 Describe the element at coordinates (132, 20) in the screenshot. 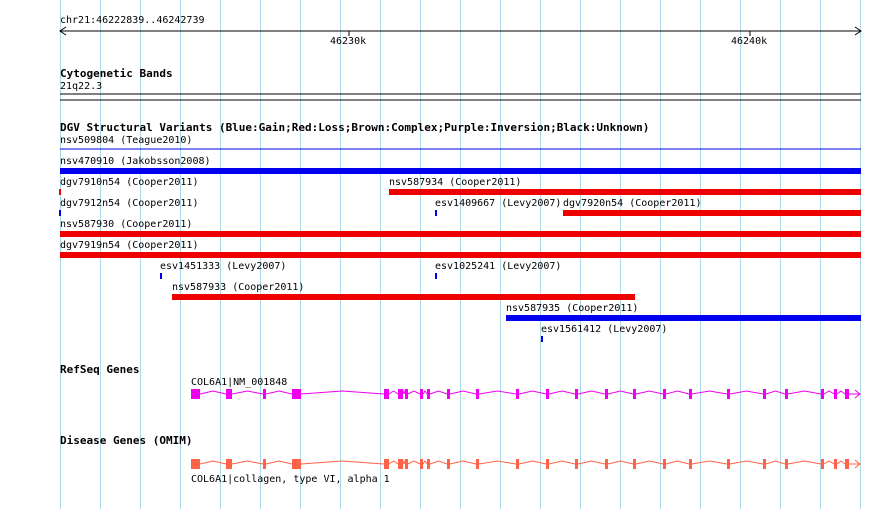

I see `ruler-location: chr21:46222839..46242739` at that location.